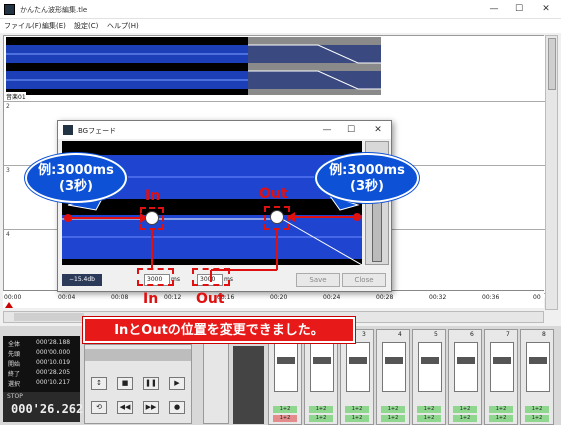 This screenshot has width=561, height=425. I want to click on out-label-bottom: Out, so click(210, 299).